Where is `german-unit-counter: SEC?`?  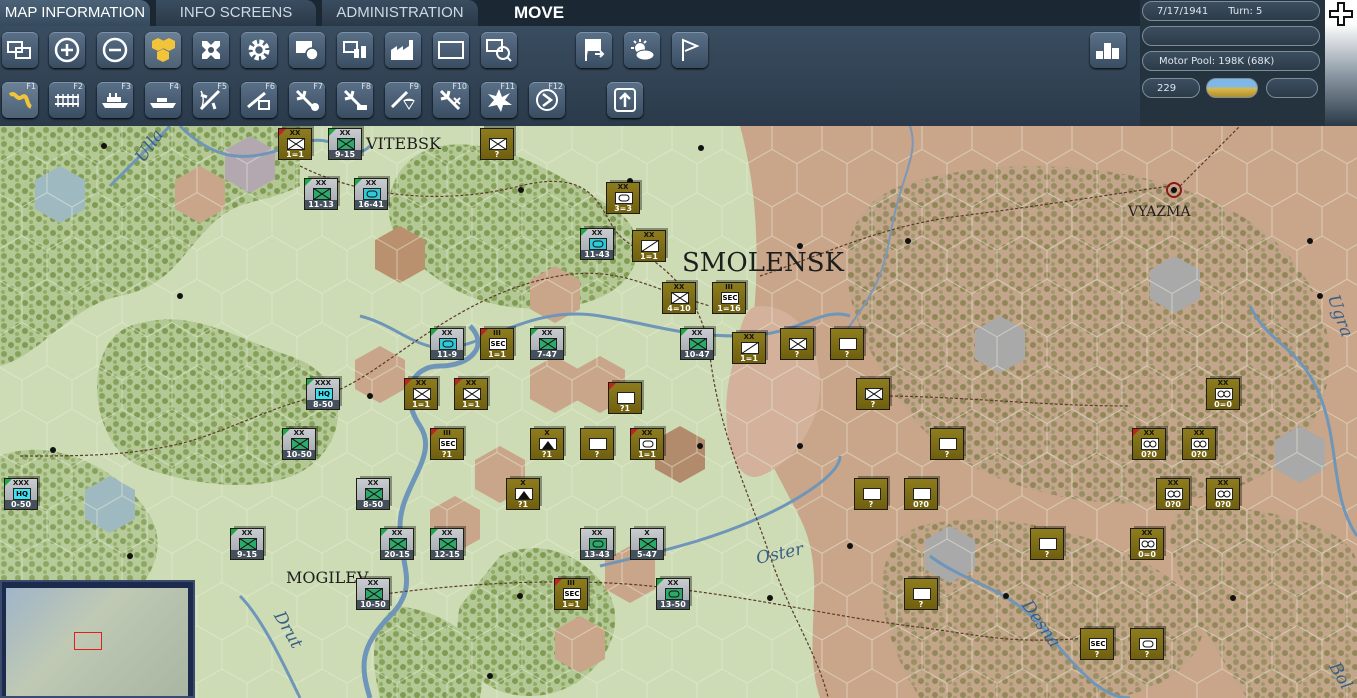 german-unit-counter: SEC? is located at coordinates (1097, 644).